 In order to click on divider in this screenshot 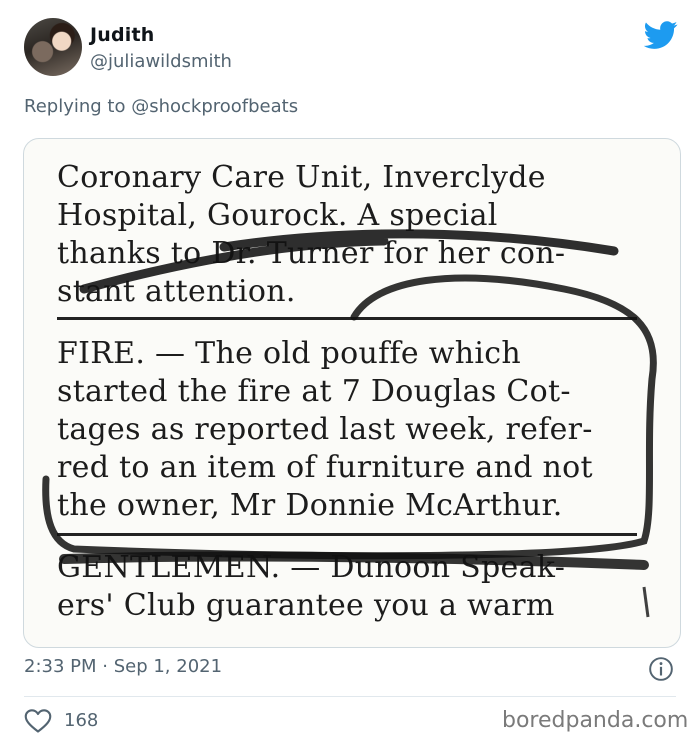, I will do `click(350, 696)`.